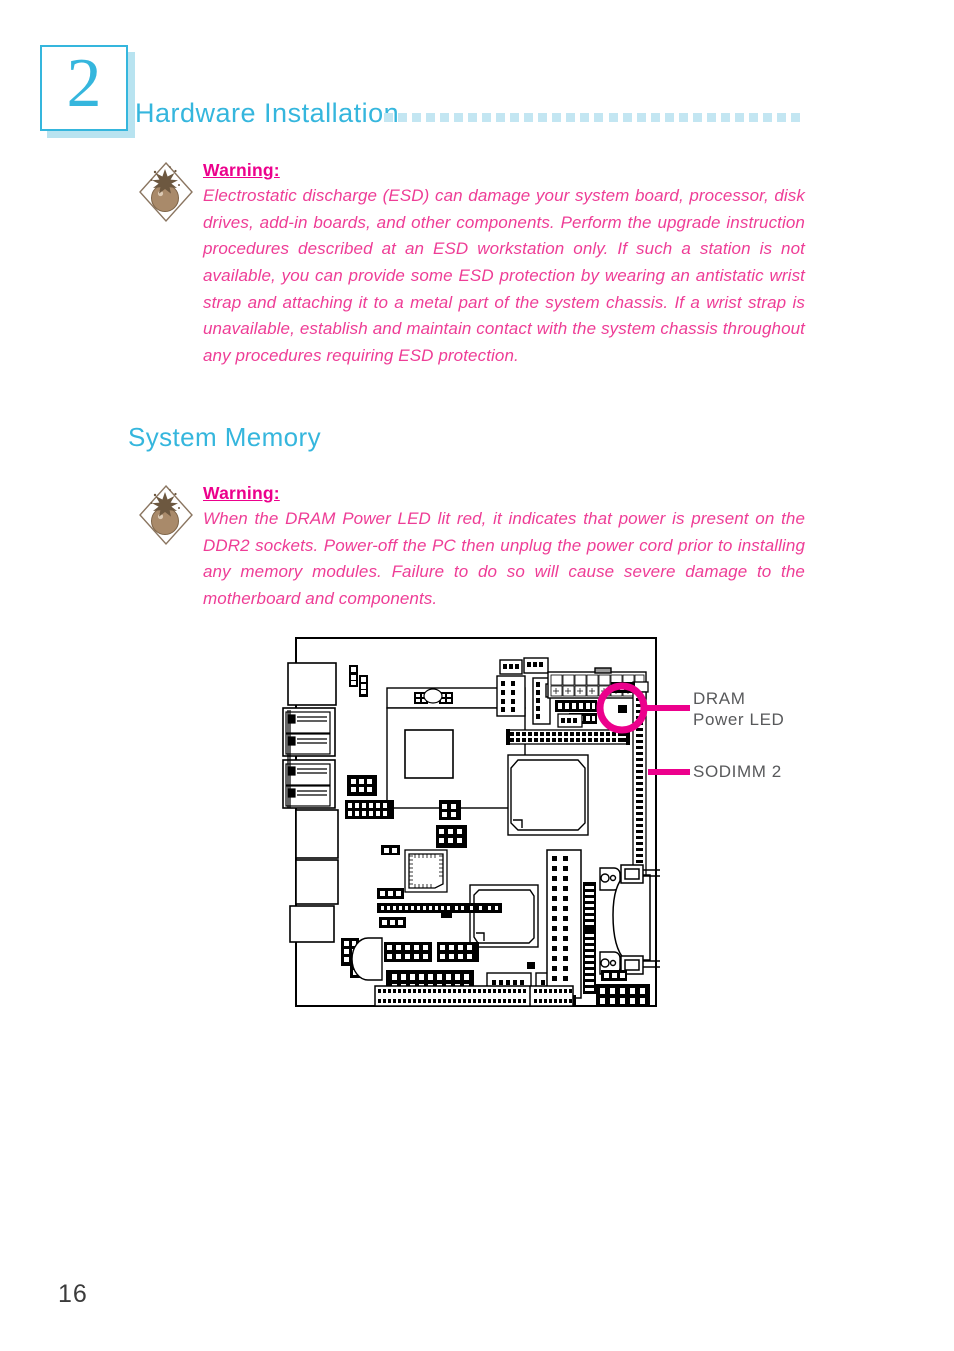  I want to click on chapter-badge: 2, so click(84, 88).